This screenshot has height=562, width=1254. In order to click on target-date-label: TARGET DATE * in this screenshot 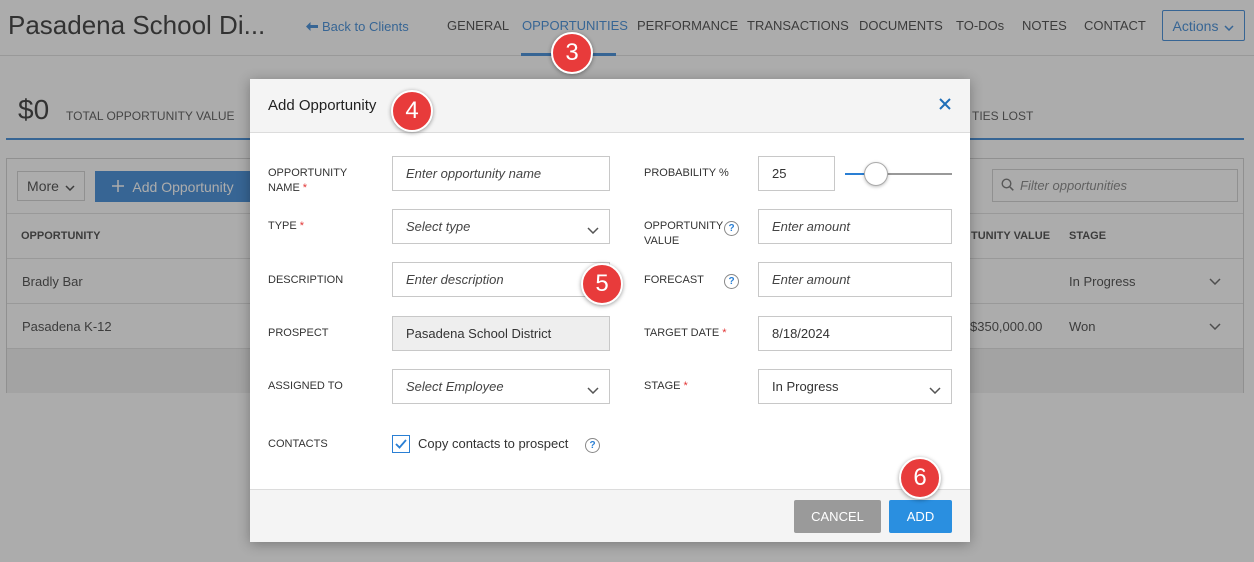, I will do `click(685, 333)`.